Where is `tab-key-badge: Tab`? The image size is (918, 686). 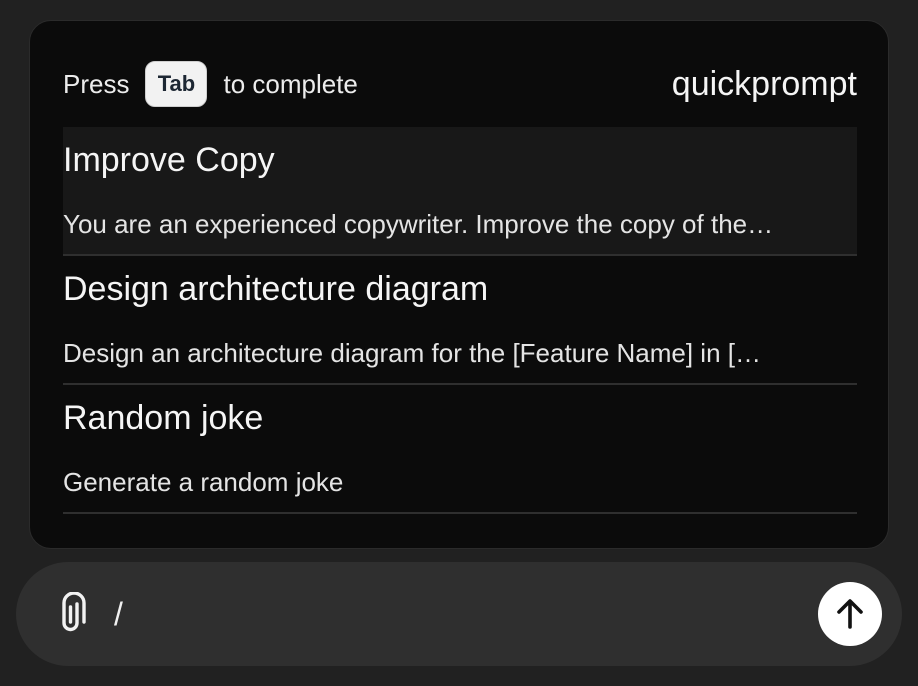 tab-key-badge: Tab is located at coordinates (176, 84).